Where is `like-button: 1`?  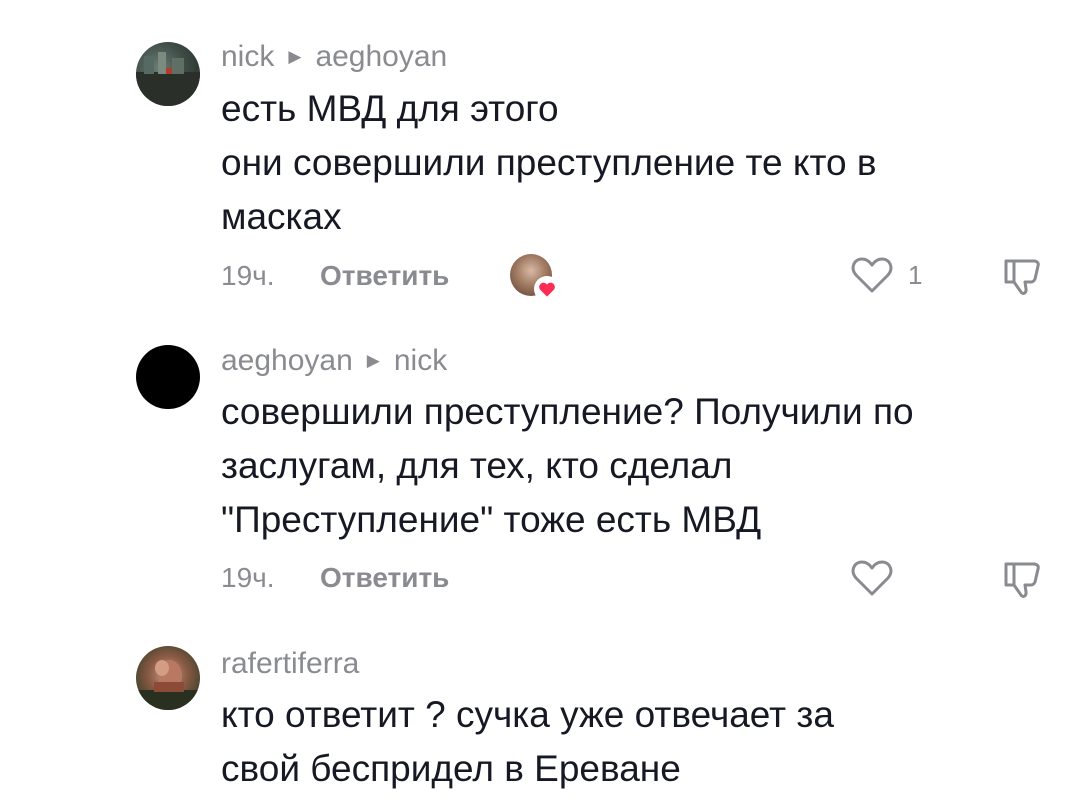
like-button: 1 is located at coordinates (886, 275).